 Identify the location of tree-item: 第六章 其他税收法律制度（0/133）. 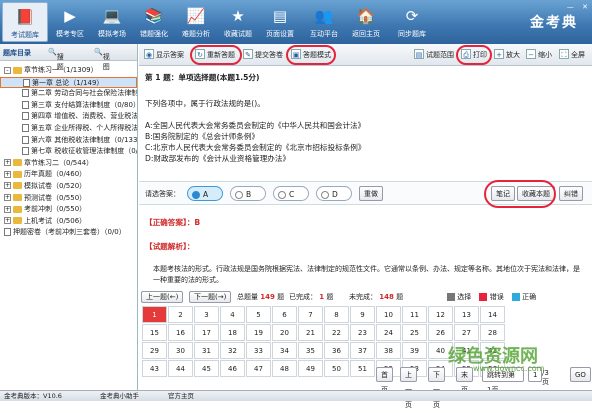
(68, 141).